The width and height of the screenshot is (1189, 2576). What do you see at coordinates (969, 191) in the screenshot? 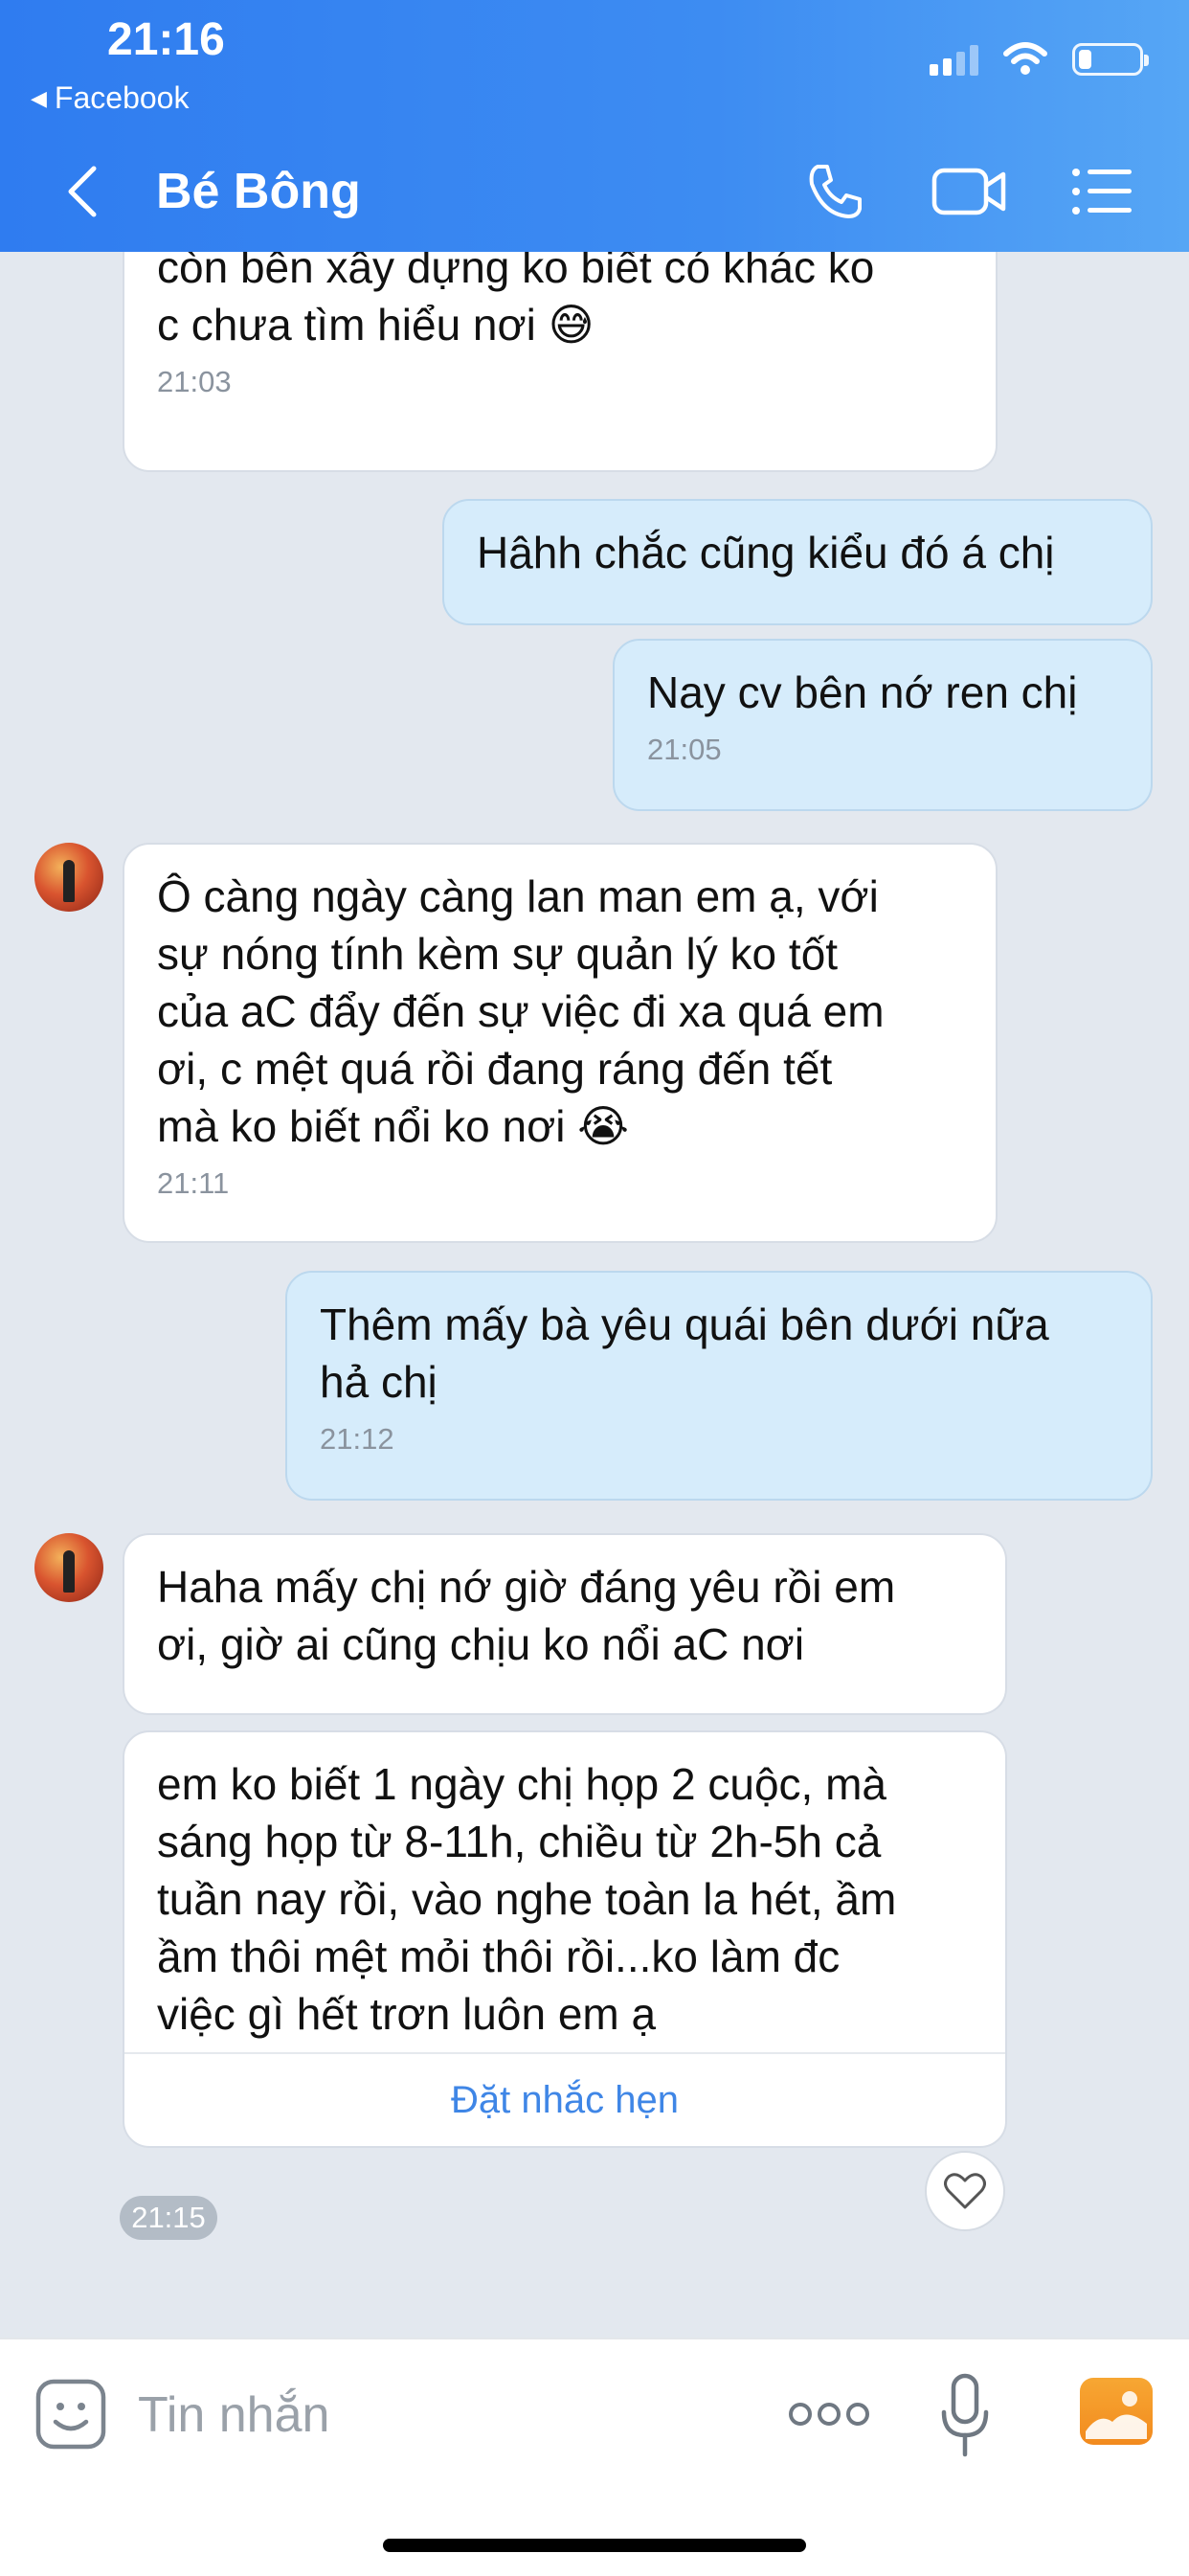
I see `video-call-icon` at bounding box center [969, 191].